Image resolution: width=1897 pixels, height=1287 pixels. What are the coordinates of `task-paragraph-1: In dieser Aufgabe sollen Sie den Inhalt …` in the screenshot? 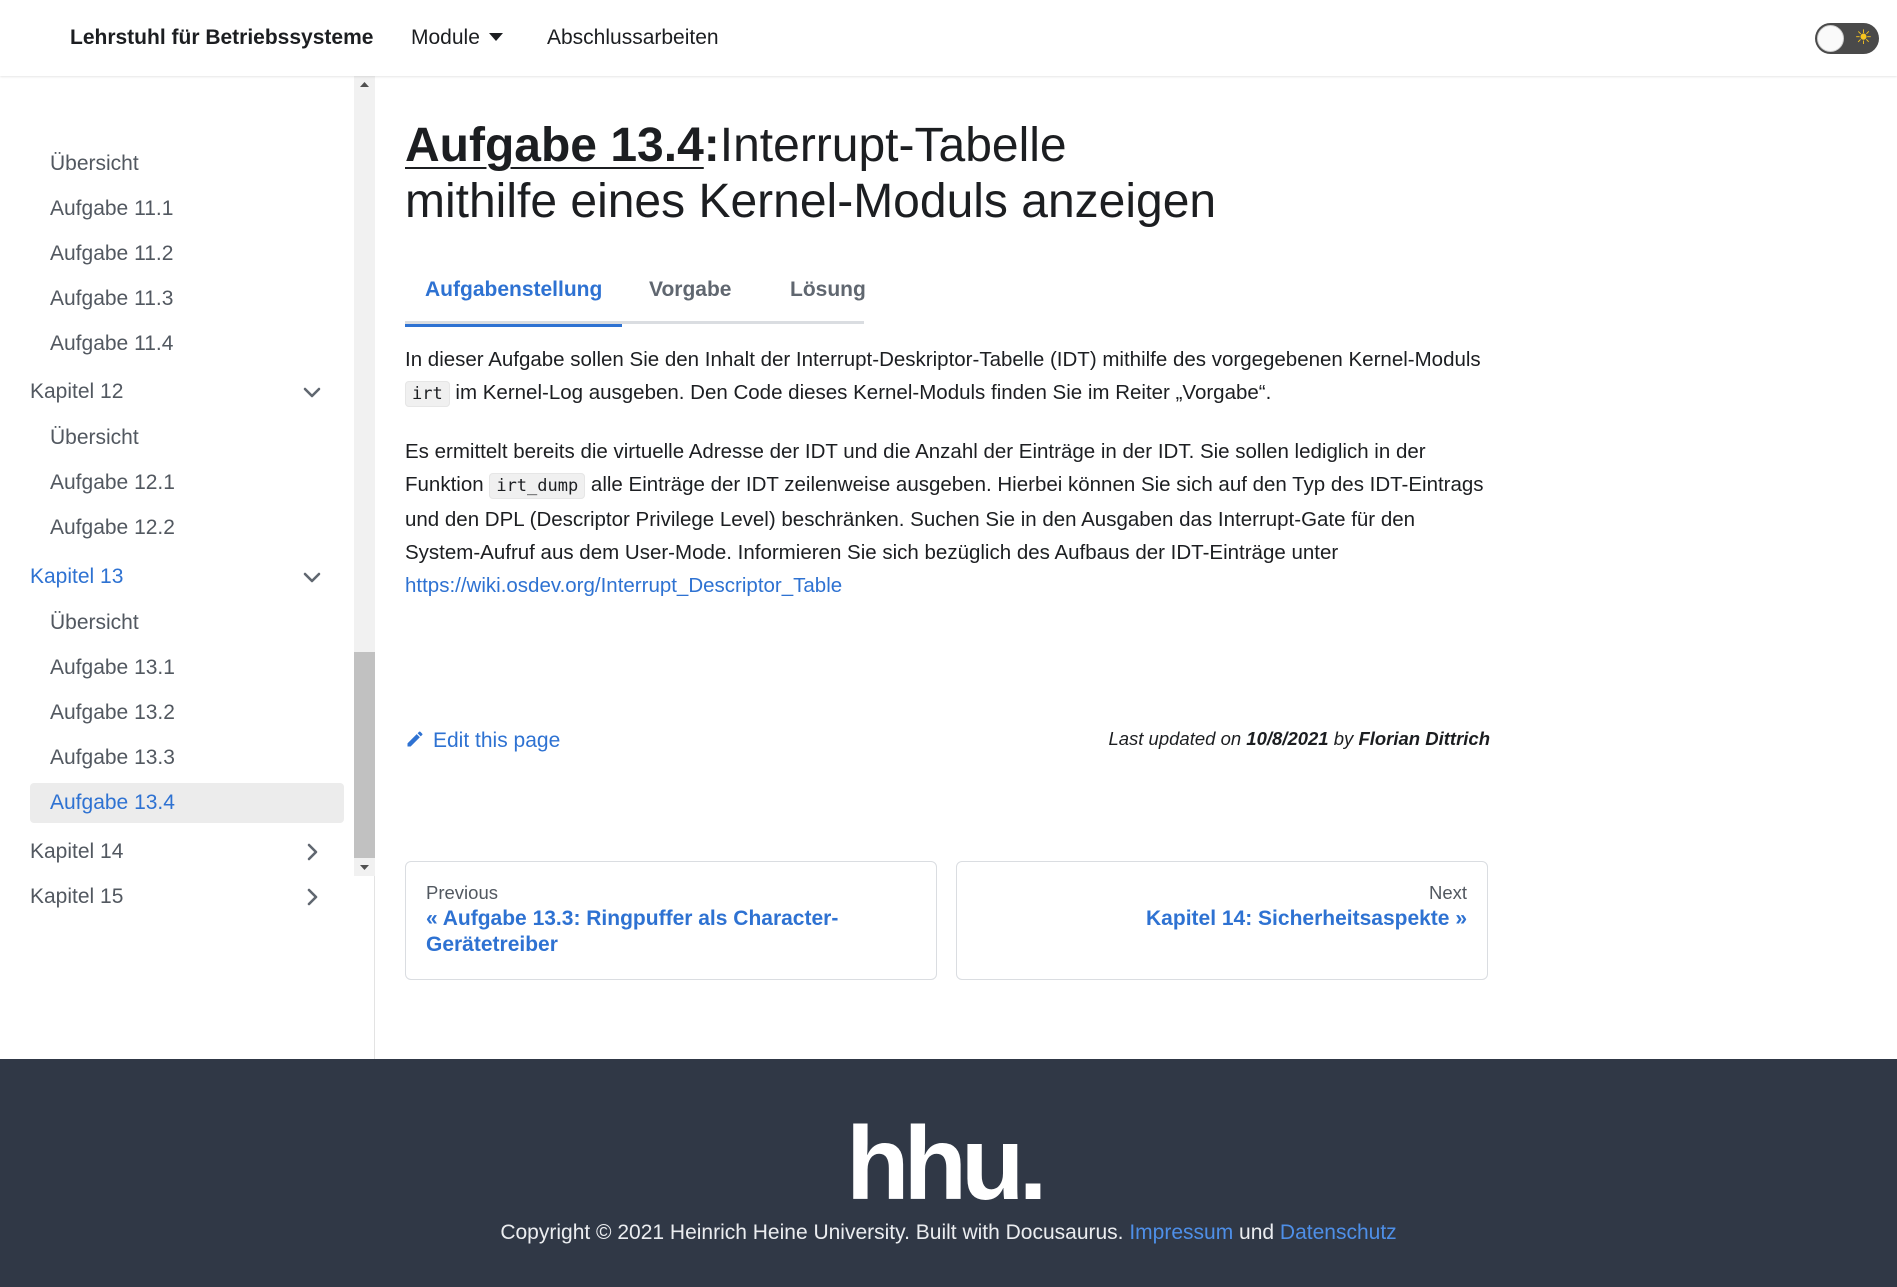 It's located at (947, 377).